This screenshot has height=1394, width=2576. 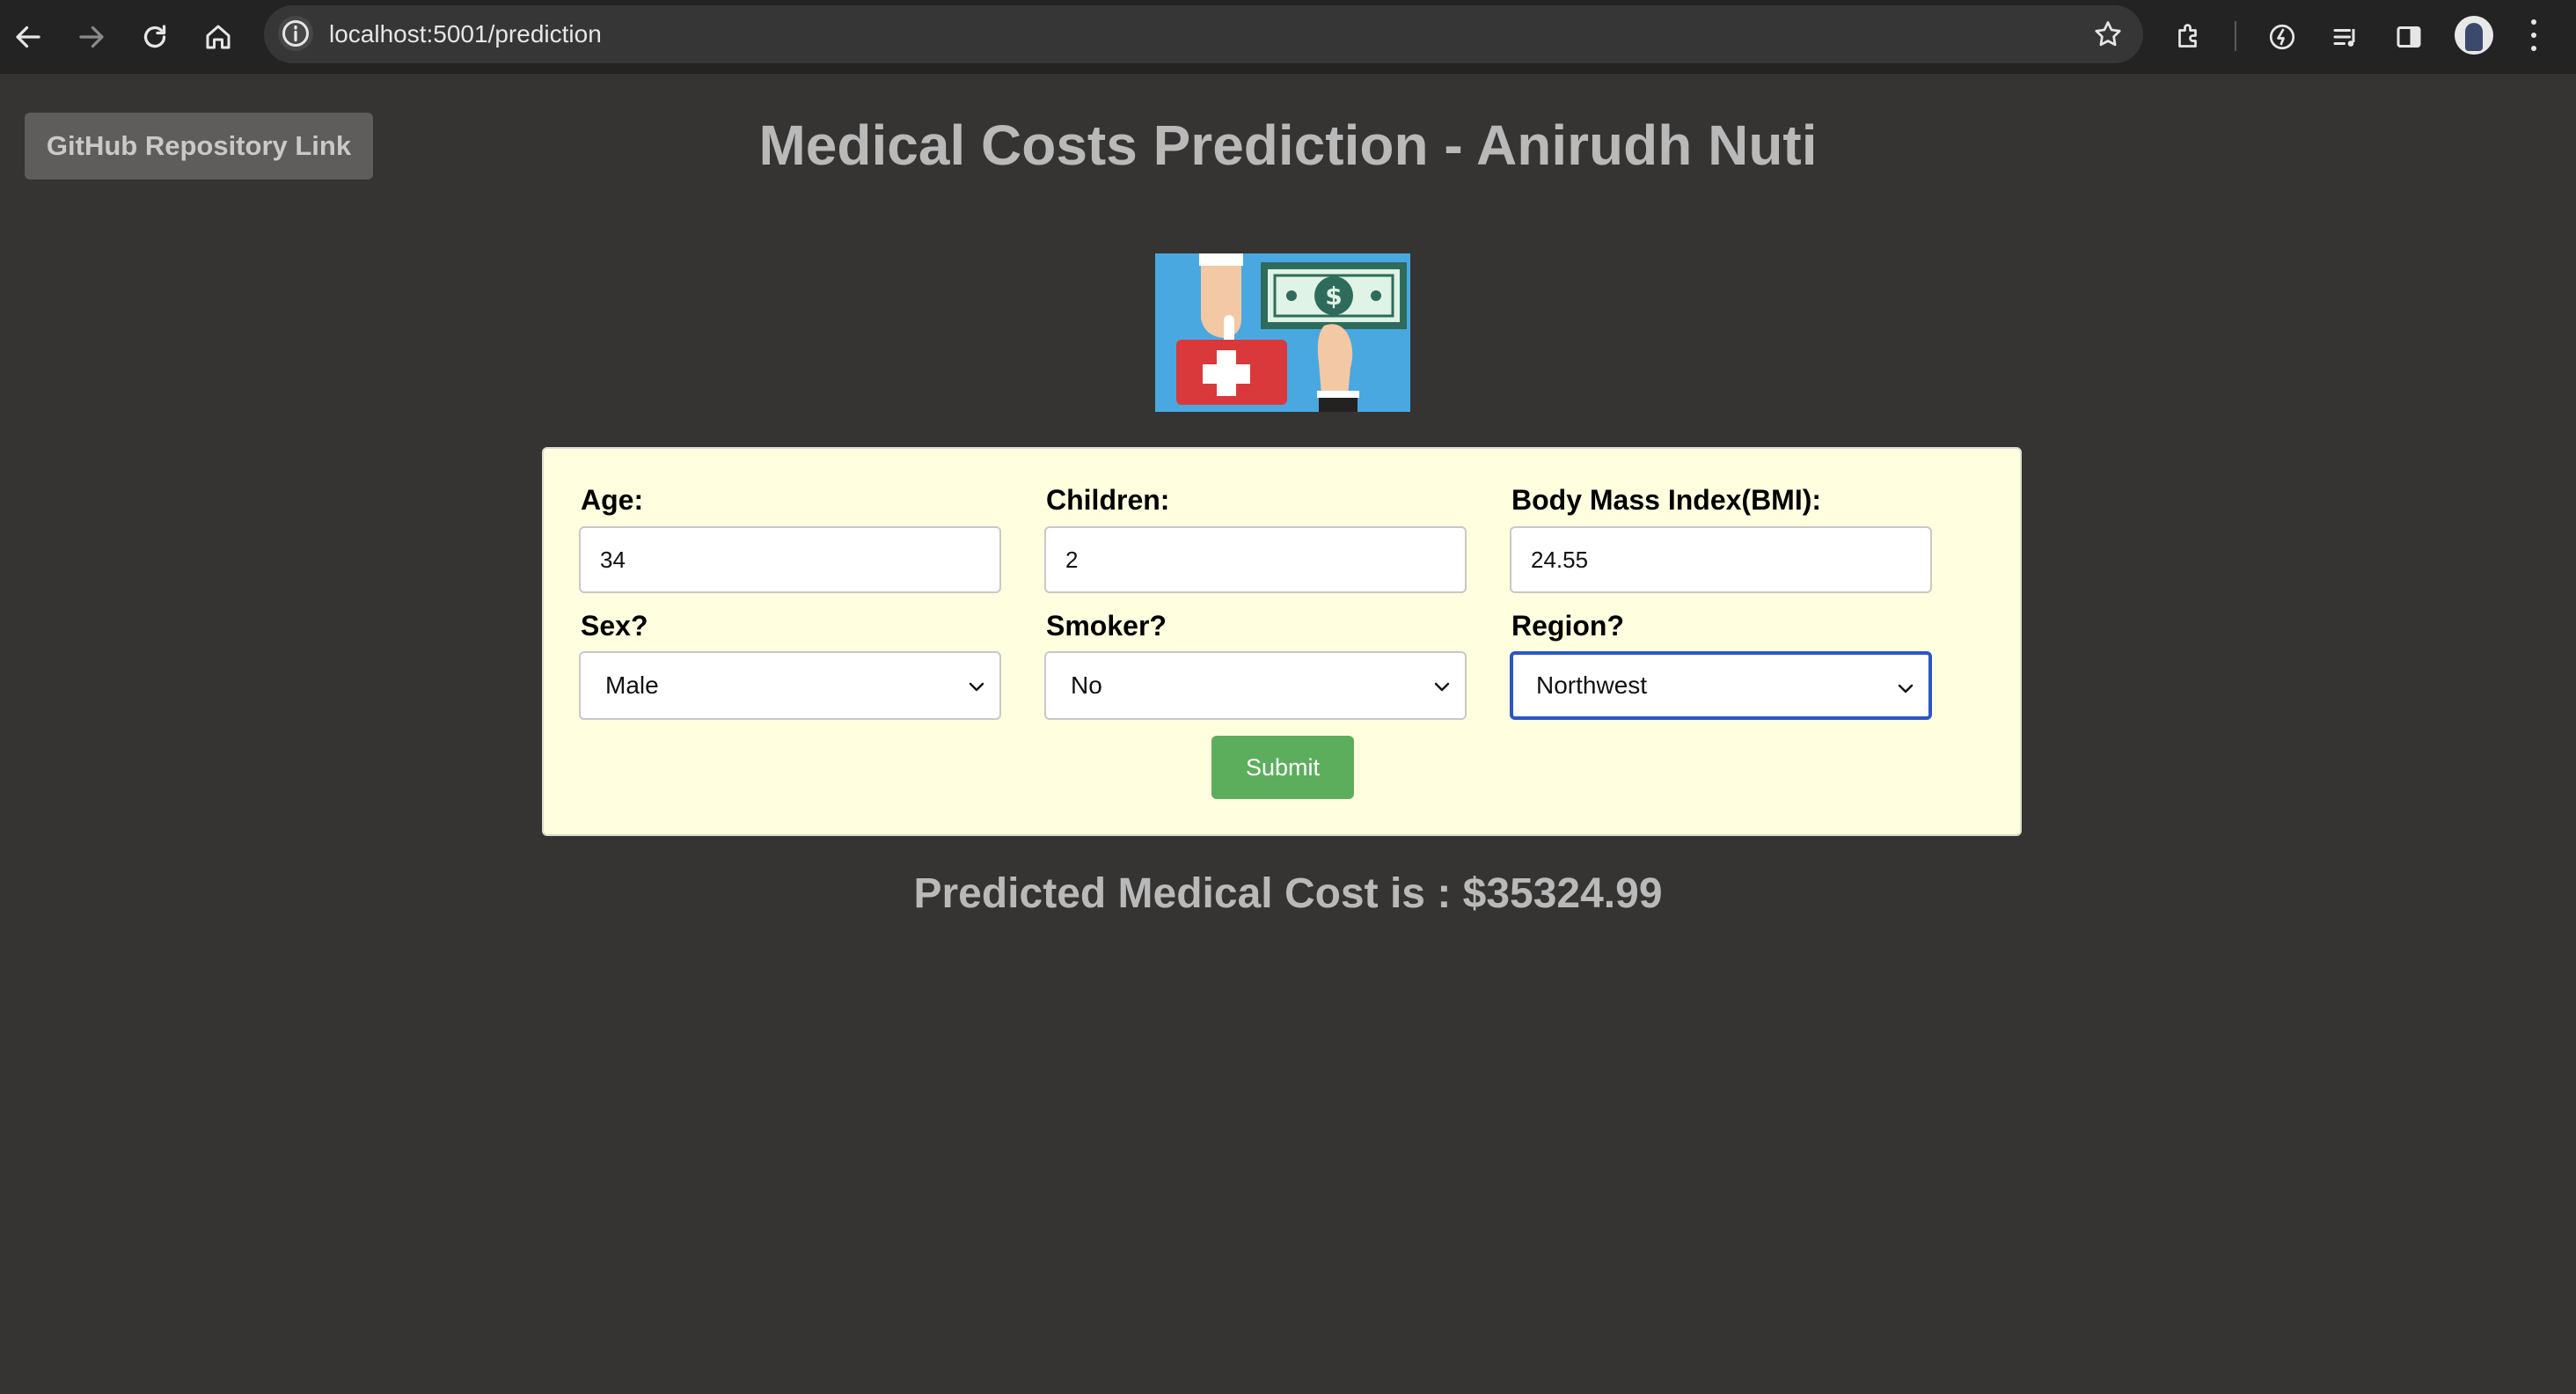 I want to click on age-input: 34, so click(x=790, y=559).